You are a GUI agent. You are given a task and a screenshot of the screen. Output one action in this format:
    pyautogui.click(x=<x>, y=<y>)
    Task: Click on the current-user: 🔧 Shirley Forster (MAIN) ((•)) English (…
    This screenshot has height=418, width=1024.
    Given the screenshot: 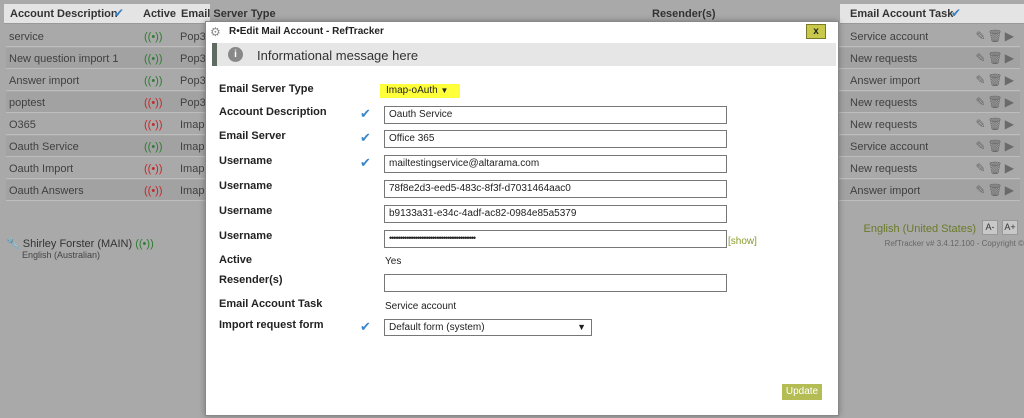 What is the action you would take?
    pyautogui.click(x=80, y=248)
    